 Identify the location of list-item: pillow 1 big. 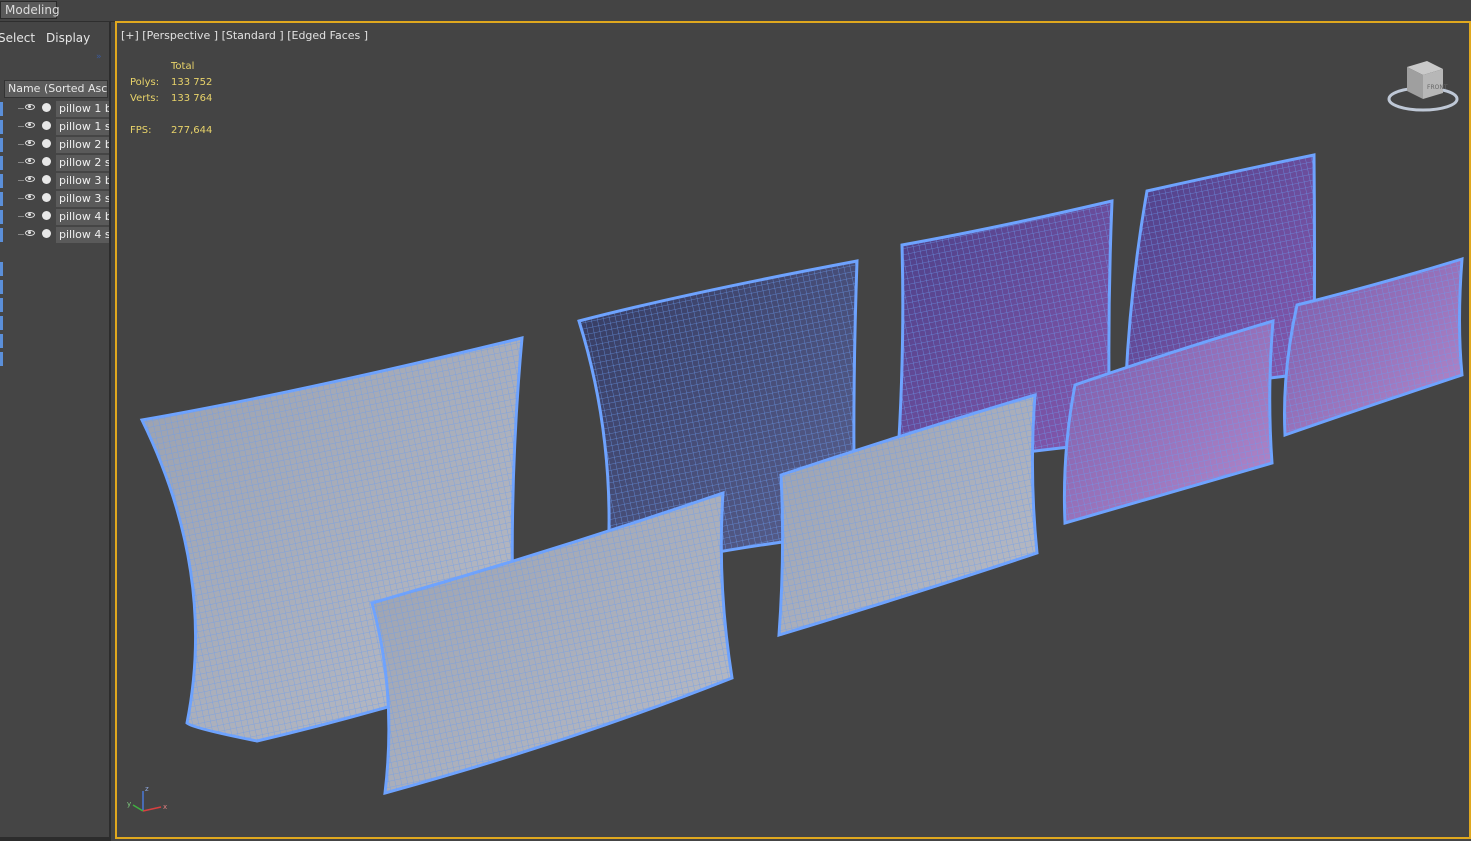
(54, 109).